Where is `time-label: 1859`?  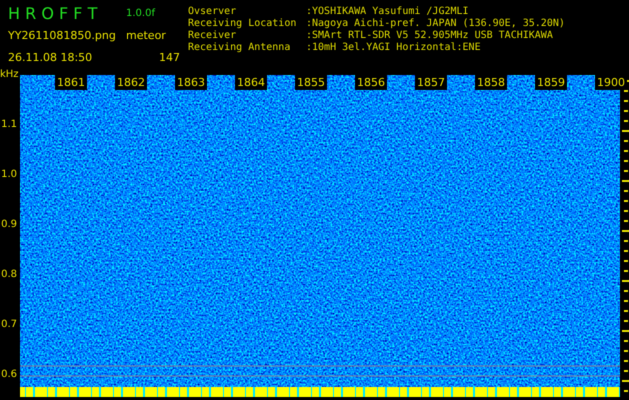
time-label: 1859 is located at coordinates (551, 82).